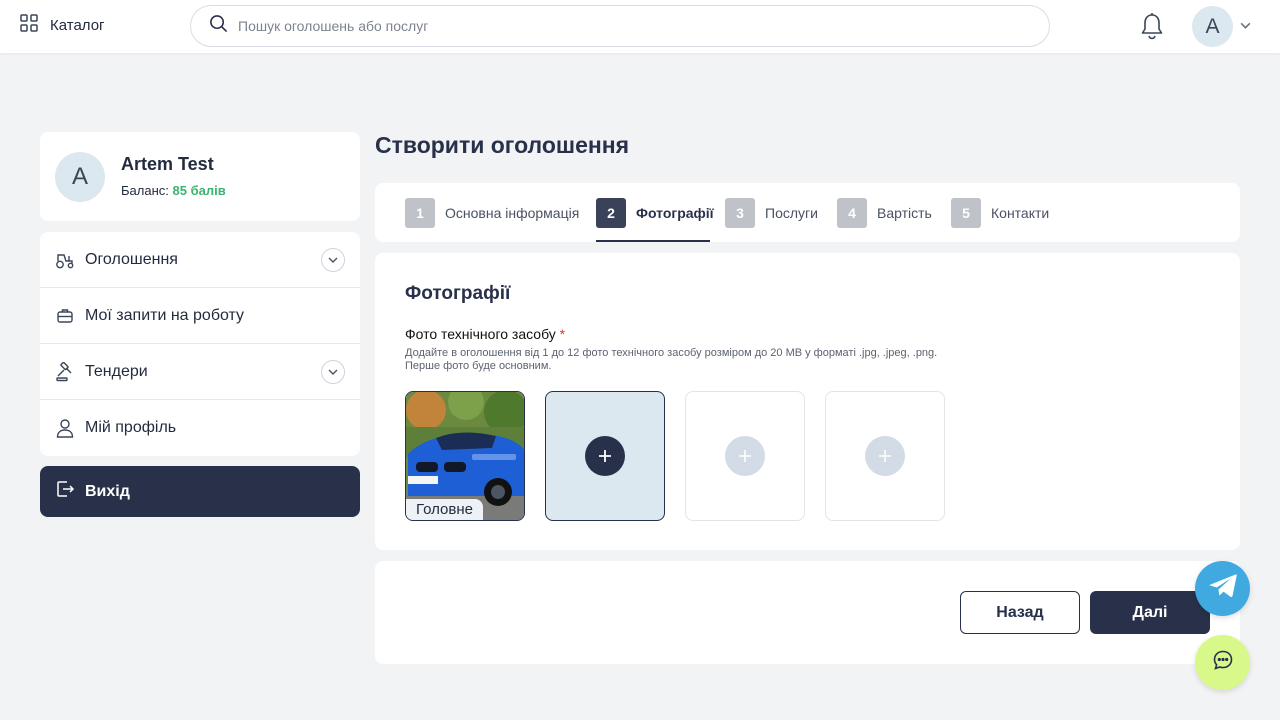 The image size is (1280, 720). What do you see at coordinates (966, 213) in the screenshot?
I see `step-number: 5` at bounding box center [966, 213].